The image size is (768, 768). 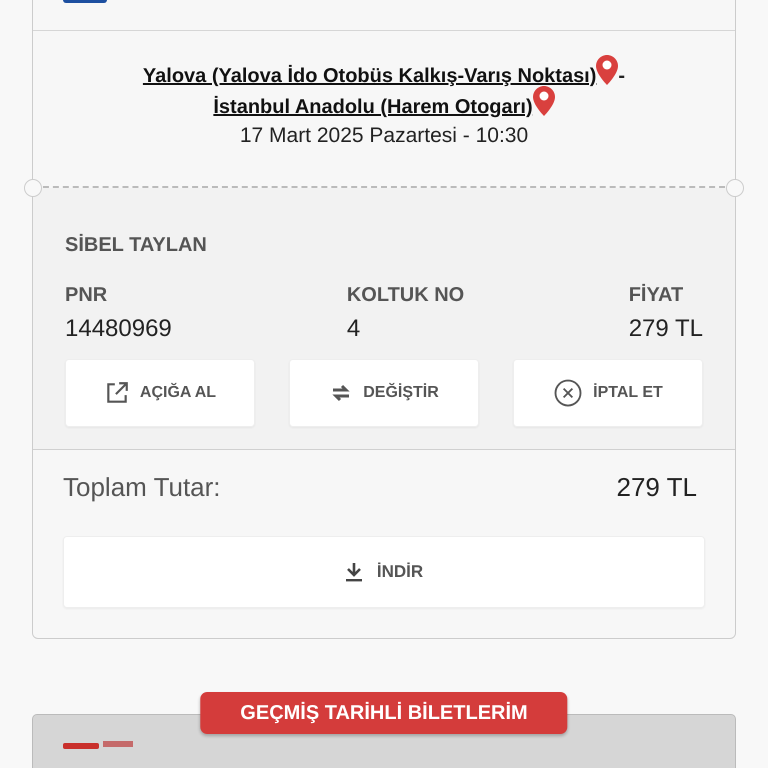 I want to click on route-stop-link: Yalova (Yalova İdo Otobüs Kalkış-Varış Noktası), so click(x=369, y=78).